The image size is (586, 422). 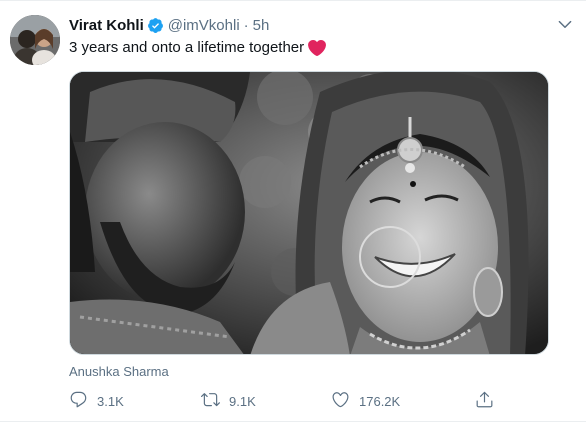 I want to click on tagged-person: Anushka Sharma, so click(x=119, y=371).